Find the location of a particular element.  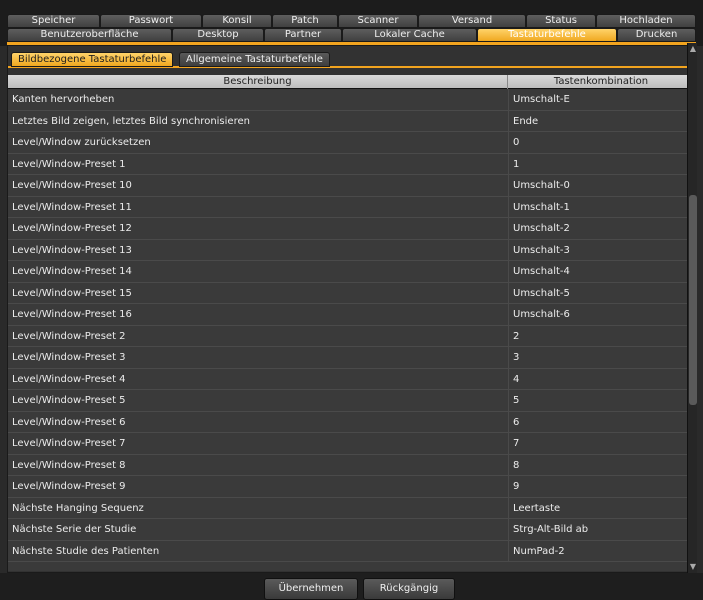

tab-passwort: Passwort is located at coordinates (151, 21).